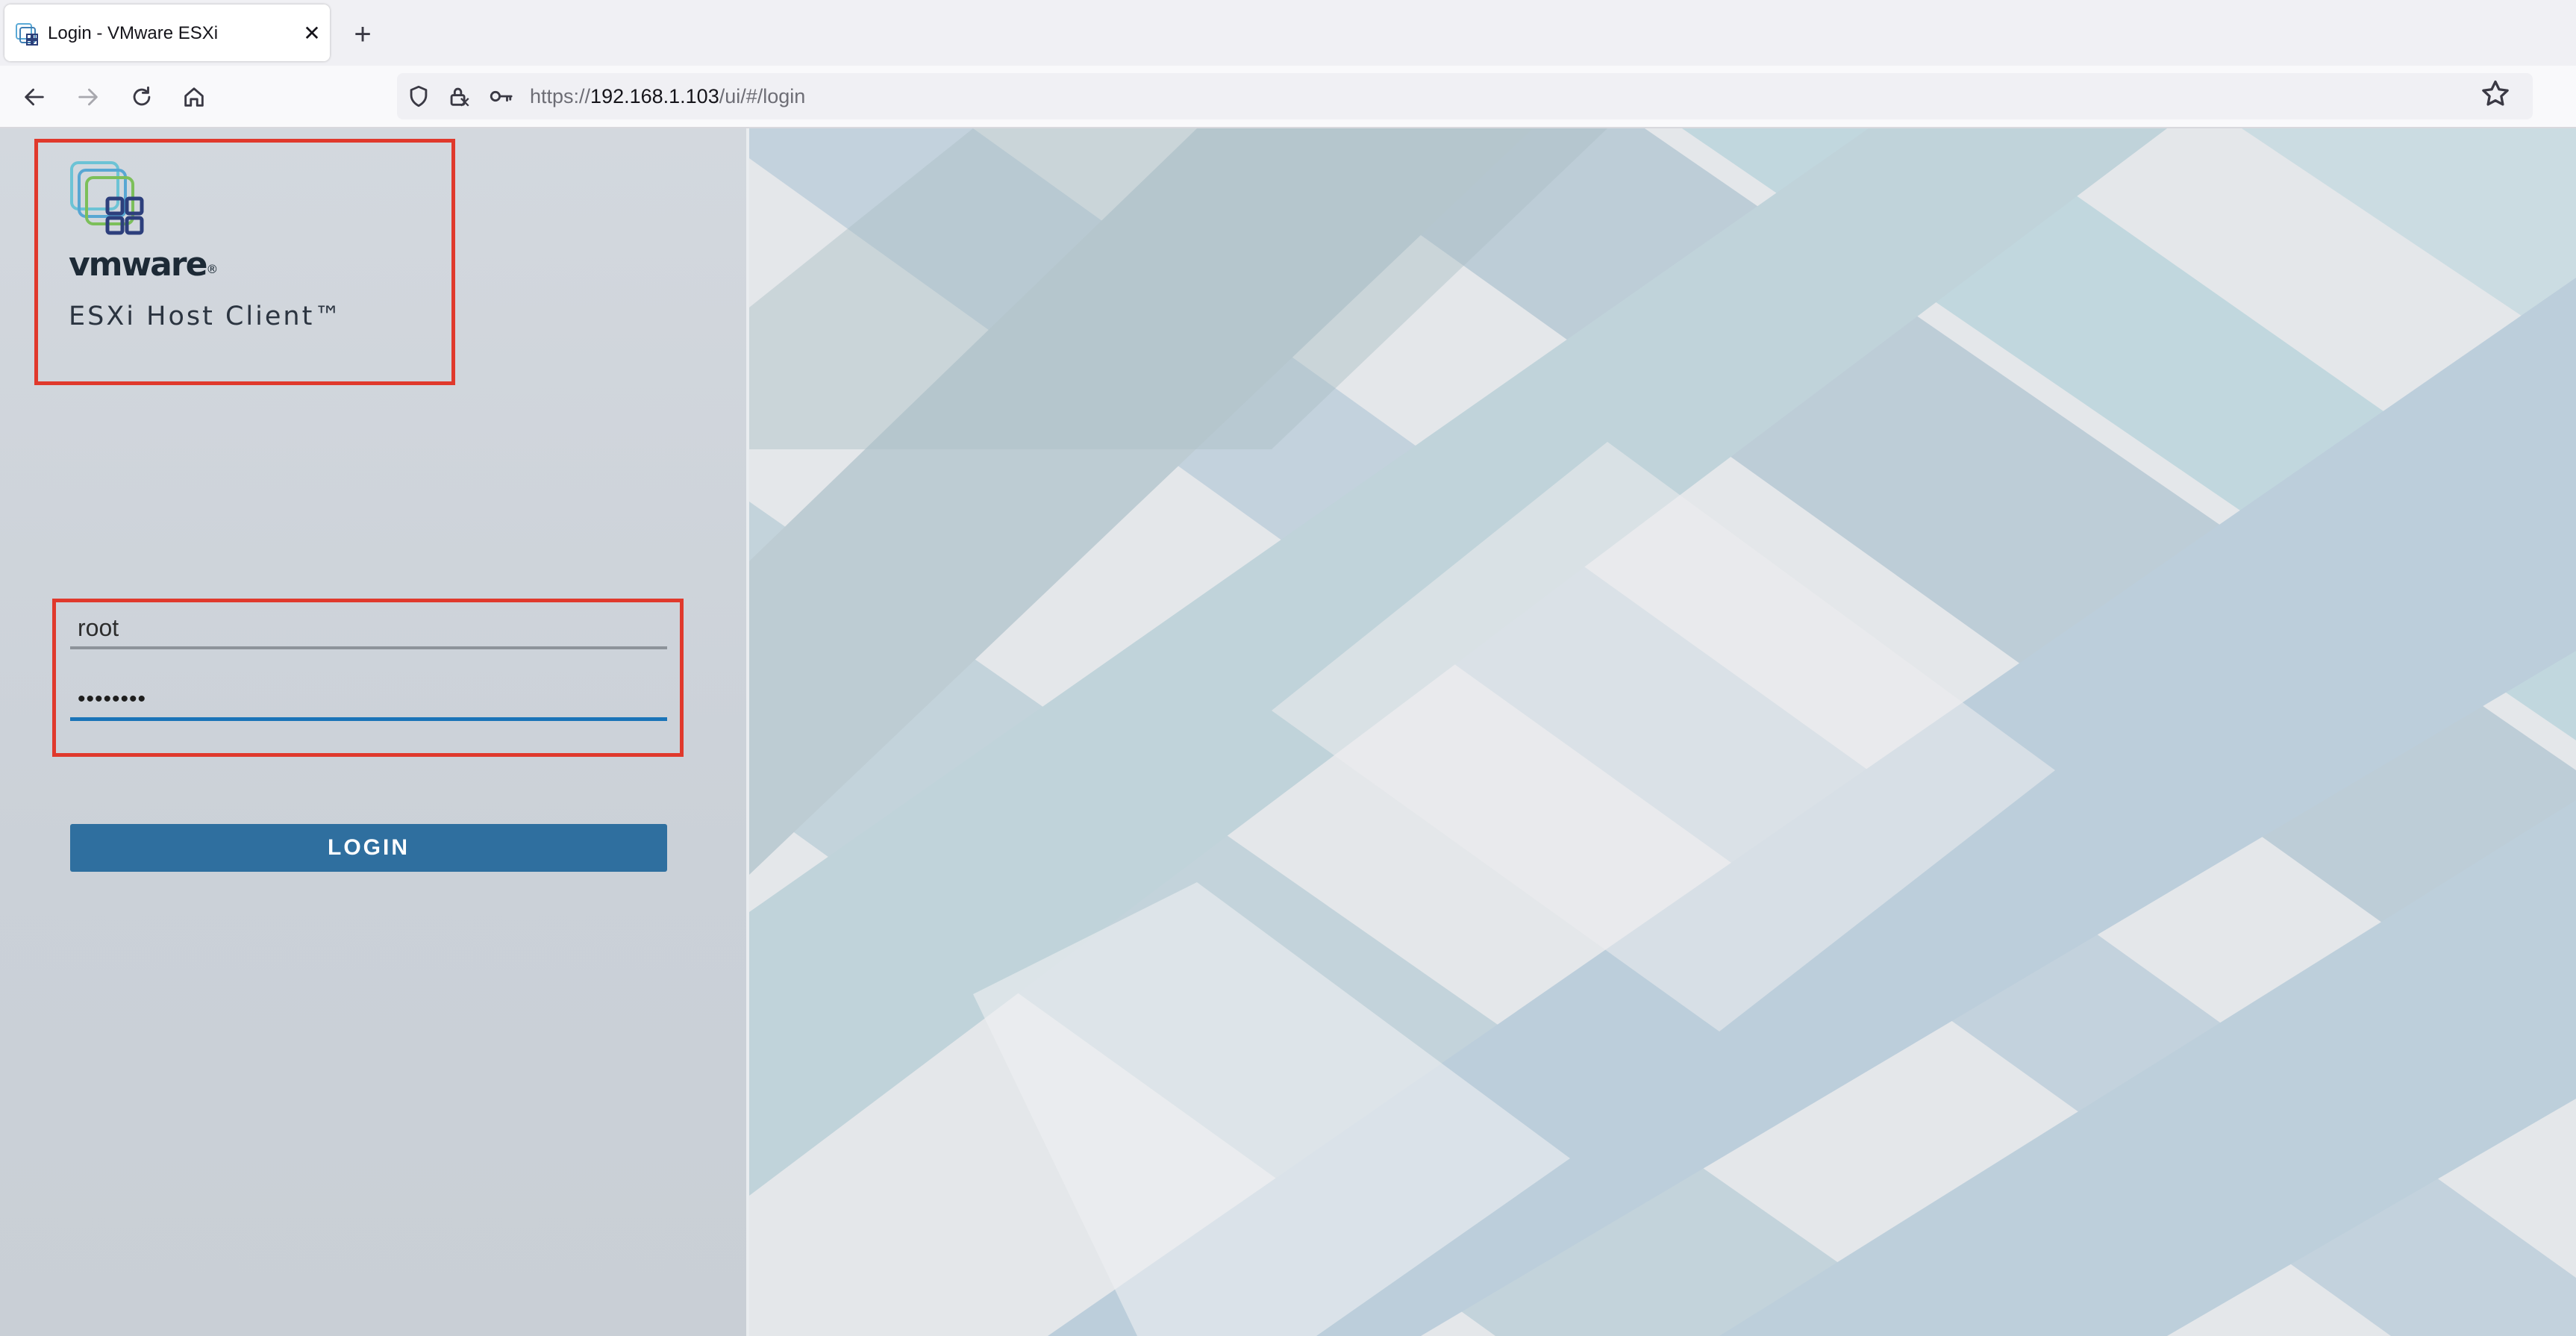 The width and height of the screenshot is (2576, 1336). What do you see at coordinates (212, 269) in the screenshot?
I see `registered-mark: ®` at bounding box center [212, 269].